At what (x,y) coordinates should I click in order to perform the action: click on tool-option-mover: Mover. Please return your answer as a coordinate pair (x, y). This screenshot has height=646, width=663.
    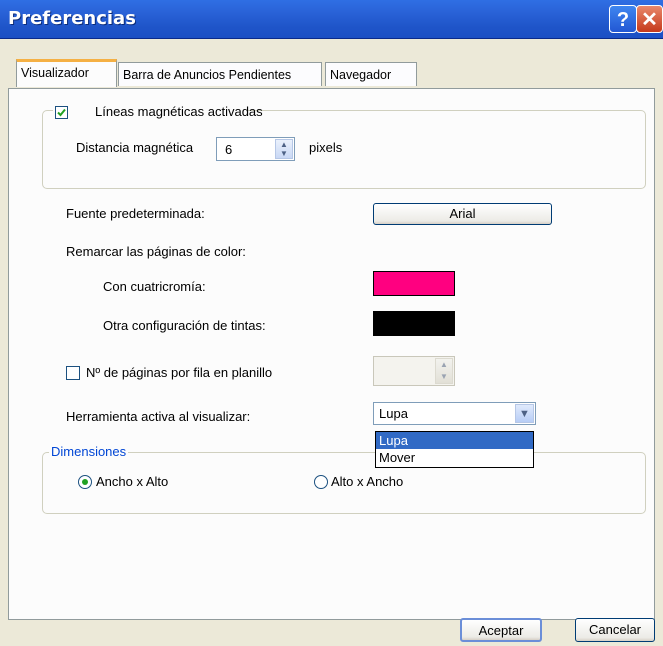
    Looking at the image, I should click on (454, 457).